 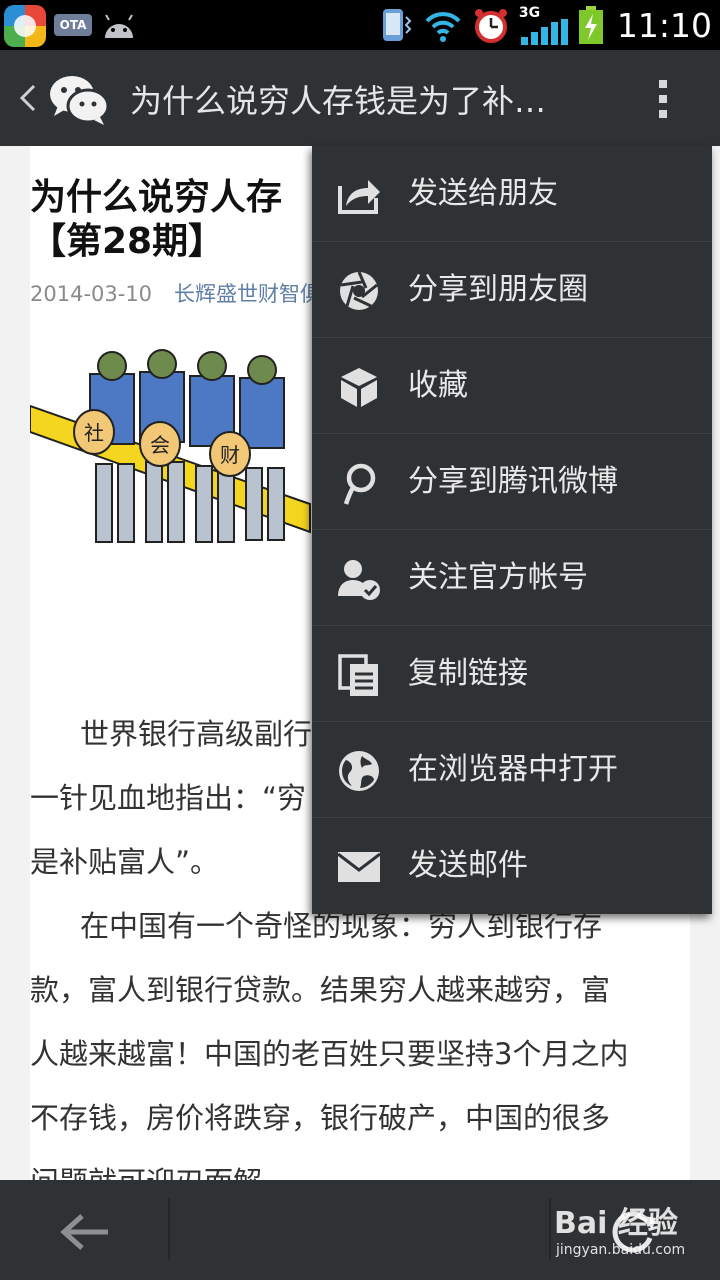 I want to click on app-store-icon, so click(x=25, y=26).